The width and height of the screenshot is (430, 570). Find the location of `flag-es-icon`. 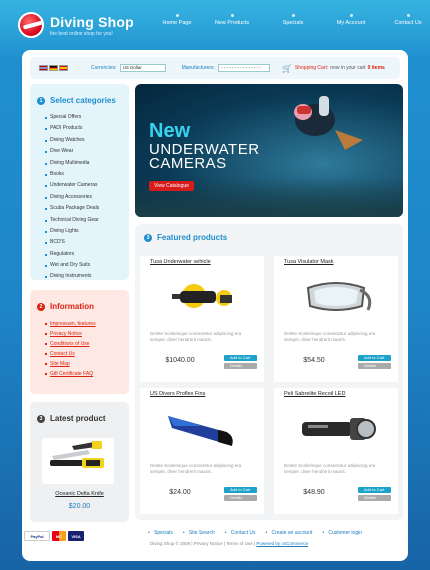

flag-es-icon is located at coordinates (63, 68).